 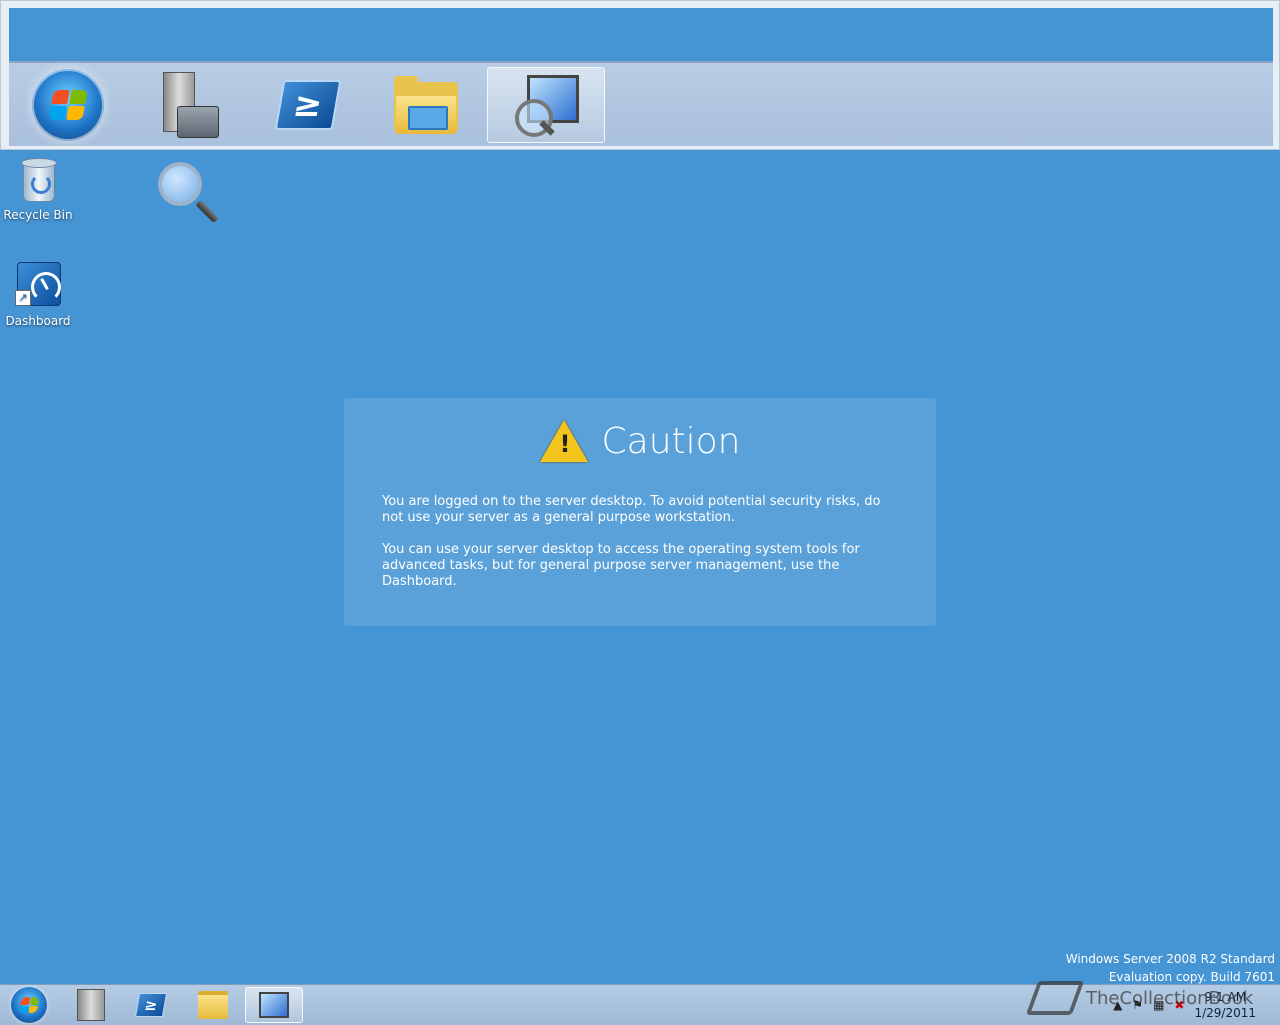 What do you see at coordinates (1055, 998) in the screenshot?
I see `book-icon` at bounding box center [1055, 998].